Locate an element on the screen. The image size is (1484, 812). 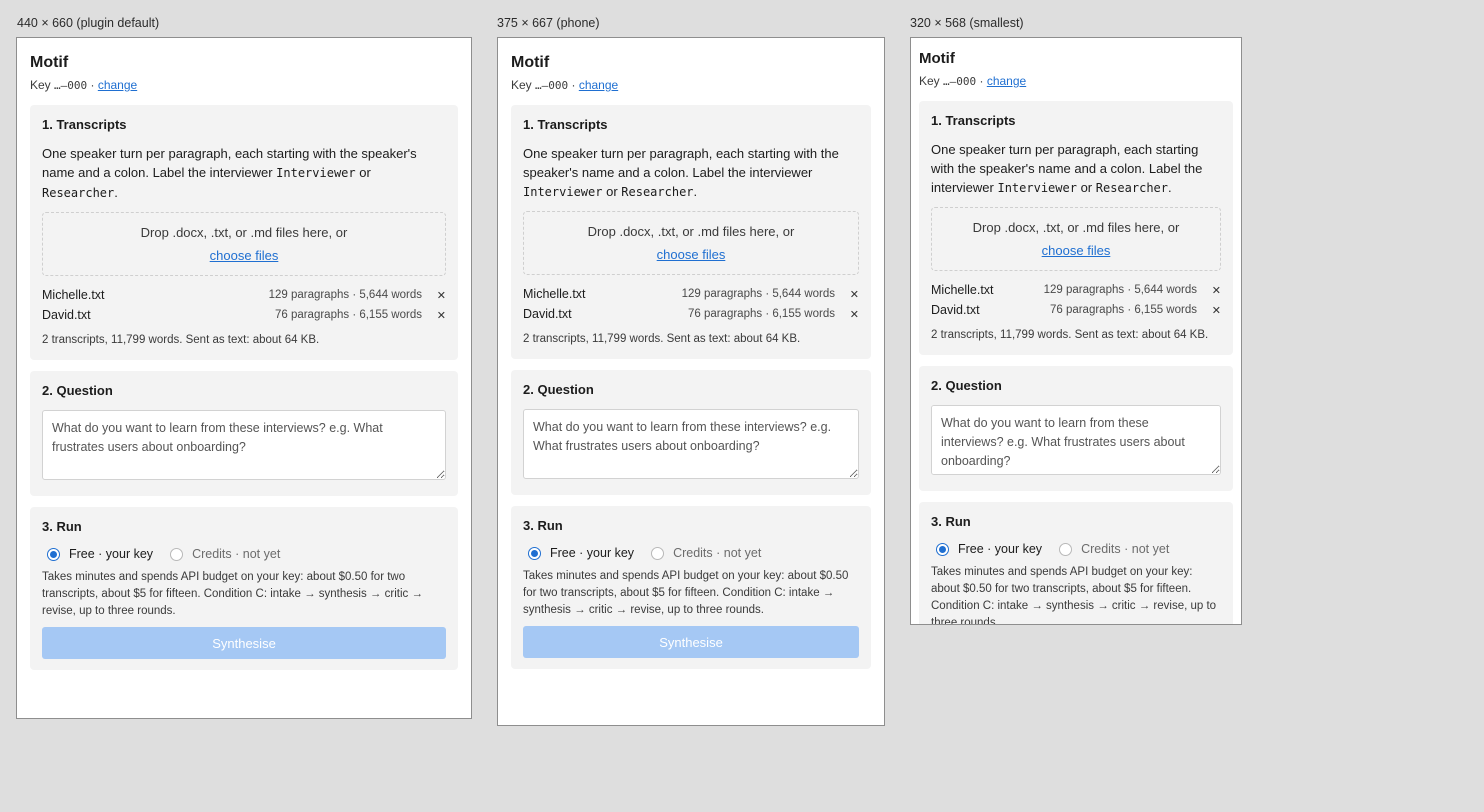
frame-label-smallest: 320 × 568 (smallest) is located at coordinates (967, 23).